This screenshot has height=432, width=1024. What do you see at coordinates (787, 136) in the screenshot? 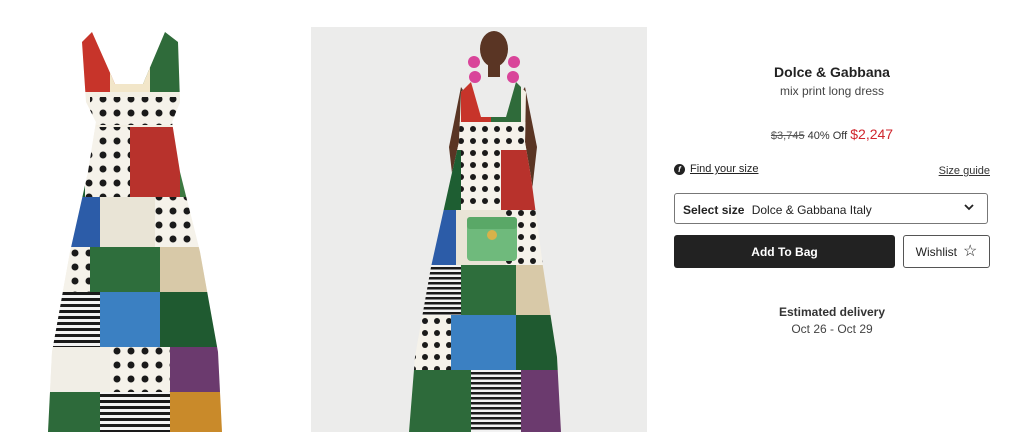
I see `original-price: $3,745` at bounding box center [787, 136].